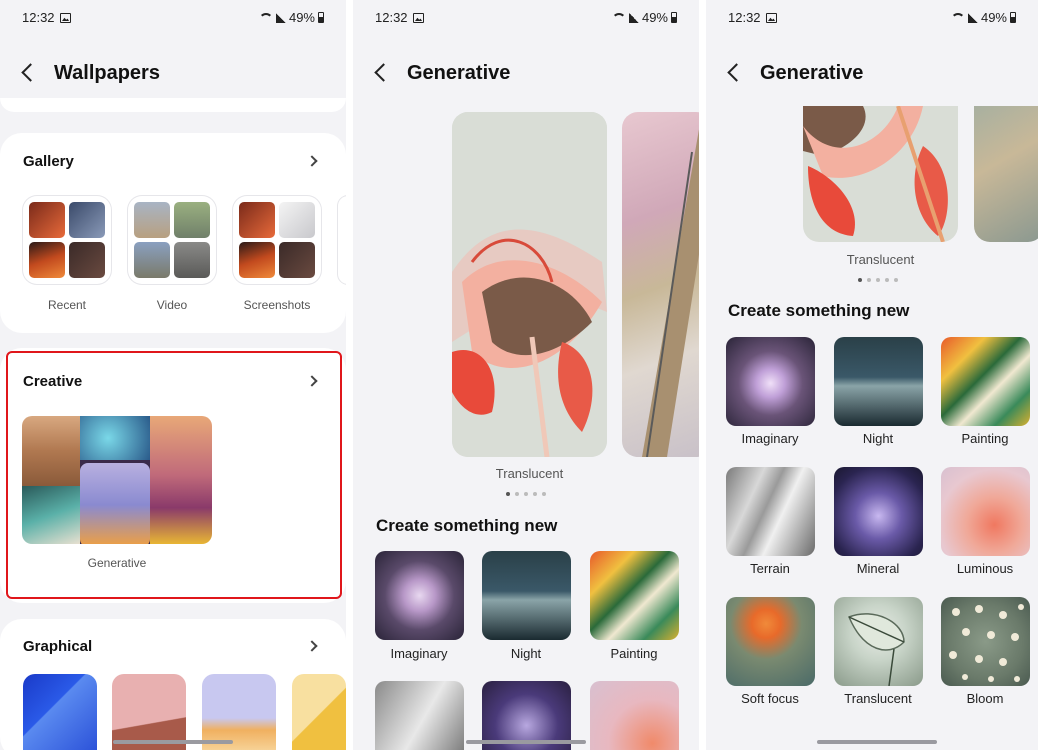  What do you see at coordinates (770, 641) in the screenshot?
I see `tile-soft-focus` at bounding box center [770, 641].